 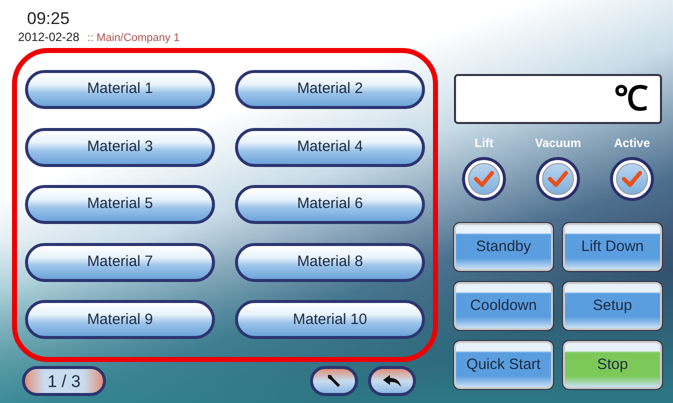 What do you see at coordinates (334, 381) in the screenshot?
I see `settings-button` at bounding box center [334, 381].